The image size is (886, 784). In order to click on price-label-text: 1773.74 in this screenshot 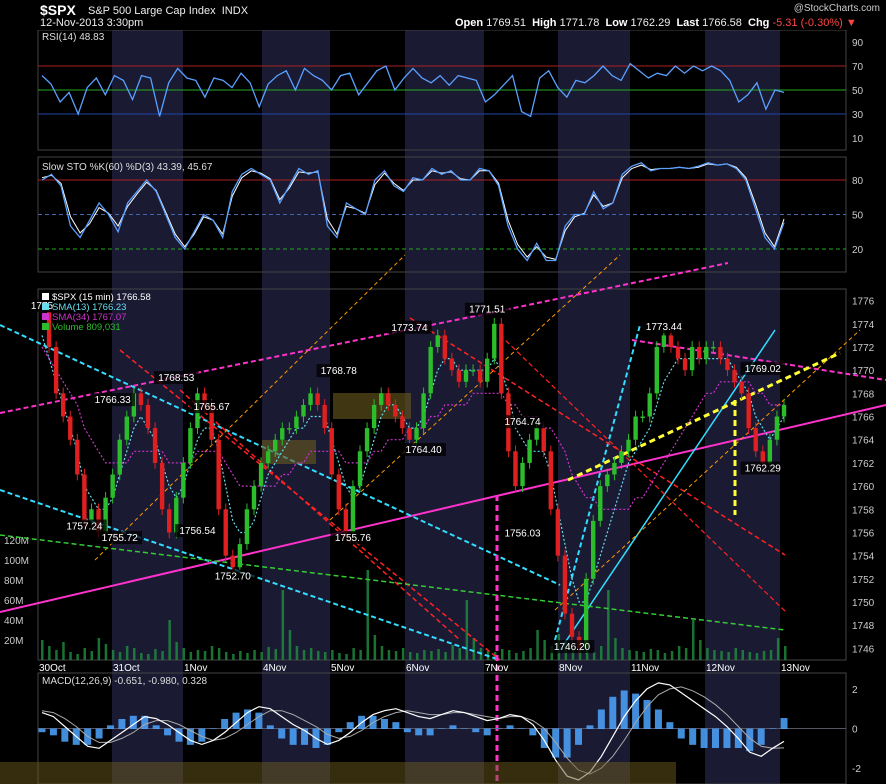, I will do `click(409, 328)`.